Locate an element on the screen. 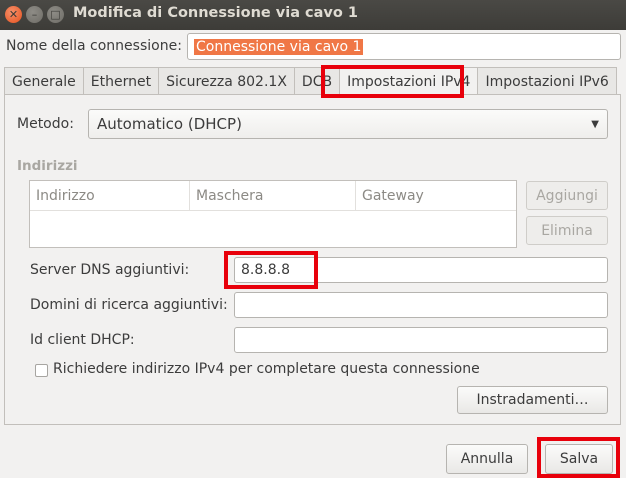 This screenshot has width=626, height=478. title-bar: ✕ – □ Modifica di Connessione via cavo 1 is located at coordinates (313, 15).